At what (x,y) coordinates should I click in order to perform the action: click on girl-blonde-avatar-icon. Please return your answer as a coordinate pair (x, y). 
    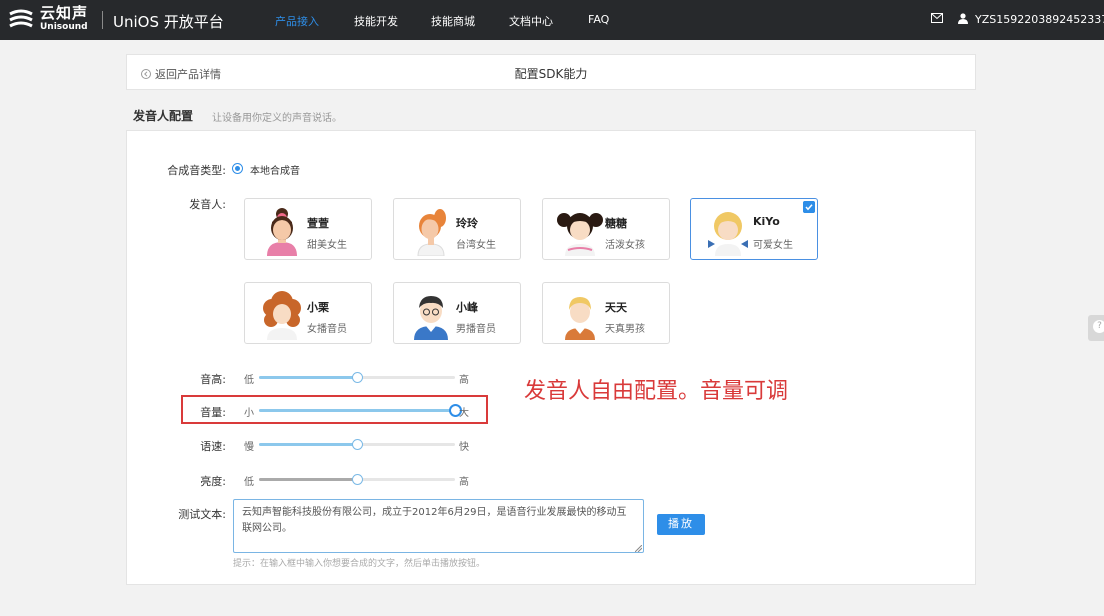
    Looking at the image, I should click on (728, 234).